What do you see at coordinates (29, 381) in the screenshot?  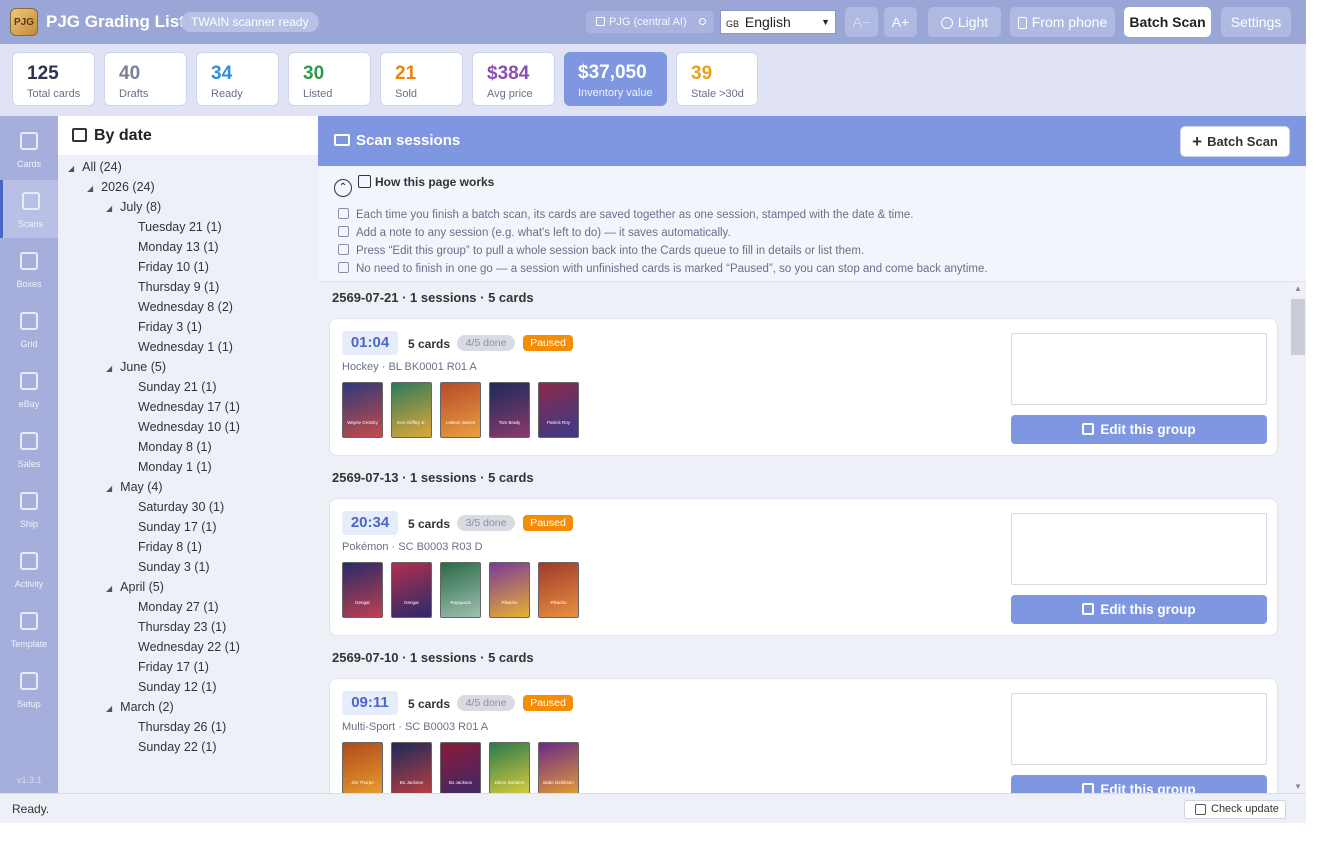 I see `tag-icon` at bounding box center [29, 381].